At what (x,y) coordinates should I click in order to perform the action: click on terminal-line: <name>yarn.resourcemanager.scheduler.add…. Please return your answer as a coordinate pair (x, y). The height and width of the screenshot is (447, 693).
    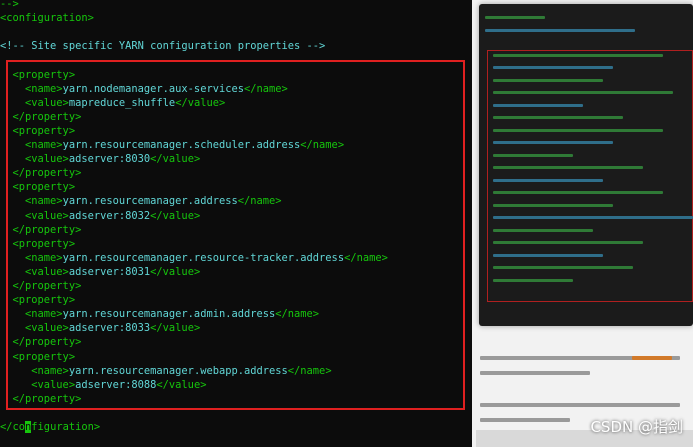
    Looking at the image, I should click on (172, 145).